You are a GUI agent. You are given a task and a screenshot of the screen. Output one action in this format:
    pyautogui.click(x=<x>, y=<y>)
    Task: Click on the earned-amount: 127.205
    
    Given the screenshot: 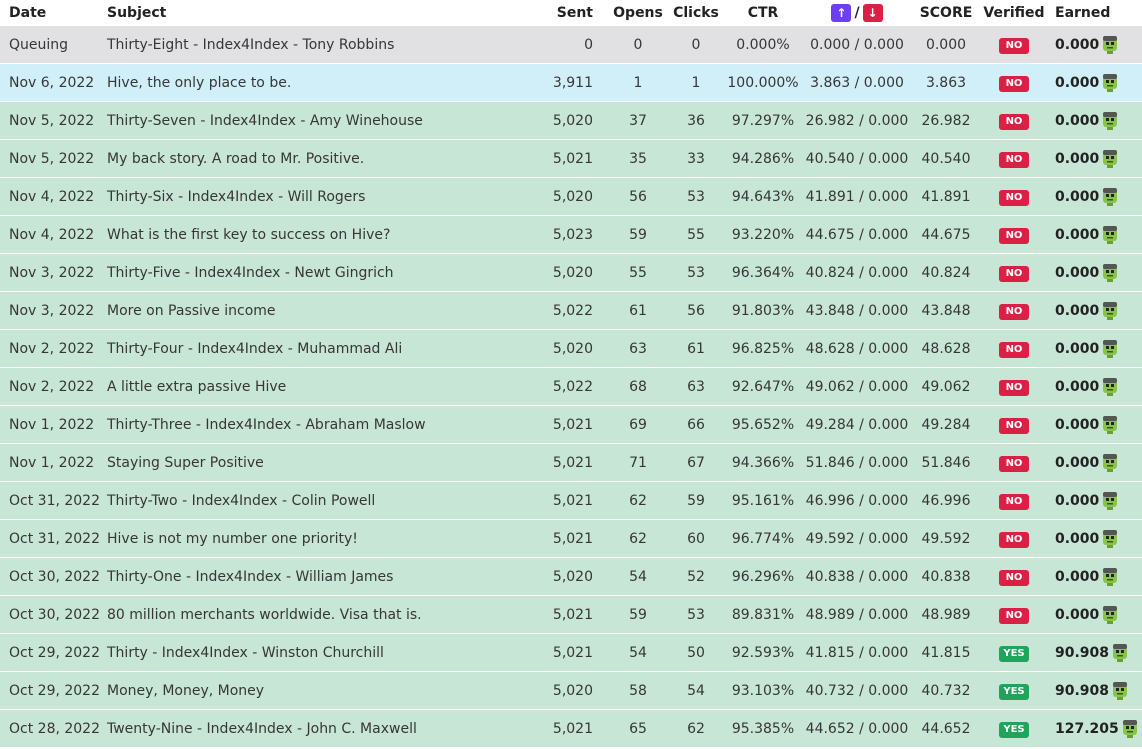 What is the action you would take?
    pyautogui.click(x=1087, y=728)
    